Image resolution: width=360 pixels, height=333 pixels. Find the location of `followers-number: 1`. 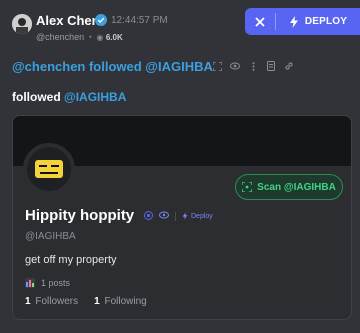

followers-number: 1 is located at coordinates (28, 301).